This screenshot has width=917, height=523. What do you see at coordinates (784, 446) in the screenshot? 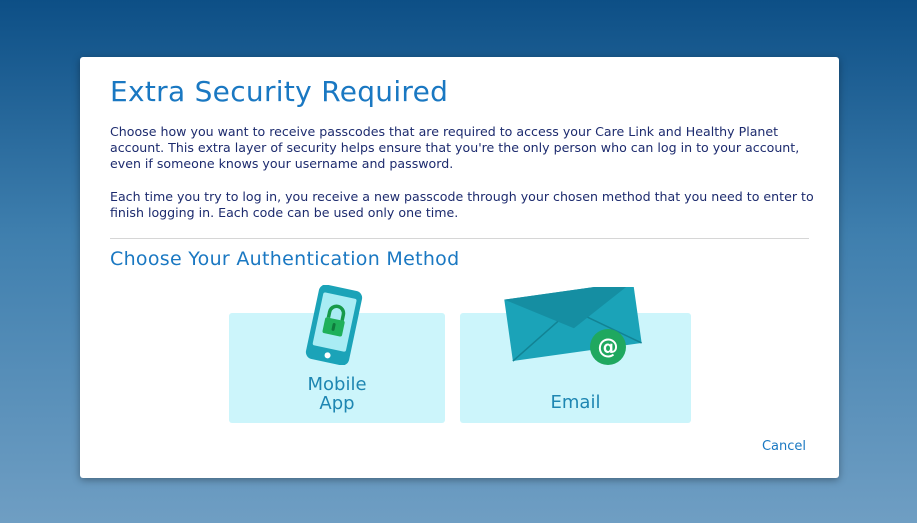
I see `cancel-link: Cancel` at bounding box center [784, 446].